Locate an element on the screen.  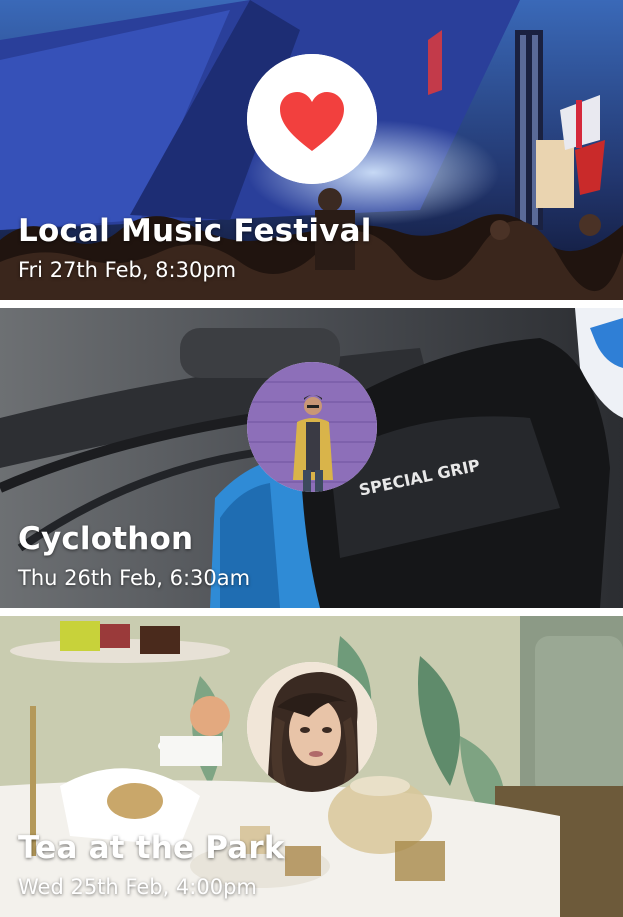
favorite-badge is located at coordinates (312, 119).